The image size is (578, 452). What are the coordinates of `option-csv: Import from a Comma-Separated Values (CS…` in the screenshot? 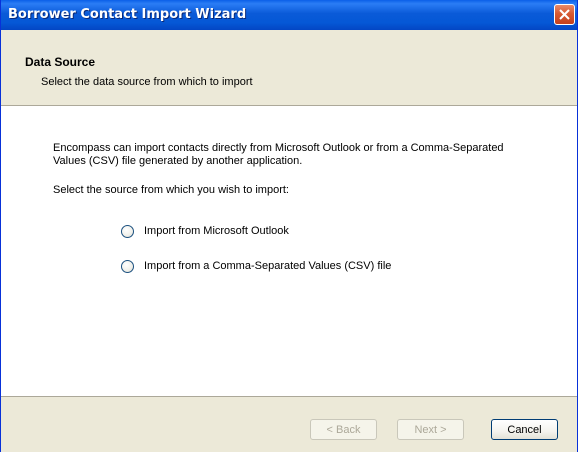 It's located at (256, 266).